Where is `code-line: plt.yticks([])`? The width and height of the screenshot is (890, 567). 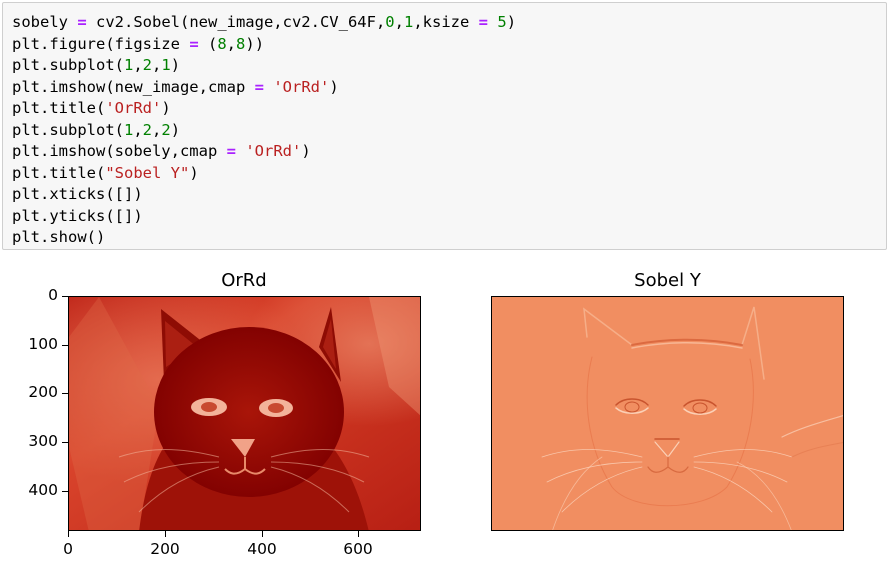 code-line: plt.yticks([]) is located at coordinates (264, 217).